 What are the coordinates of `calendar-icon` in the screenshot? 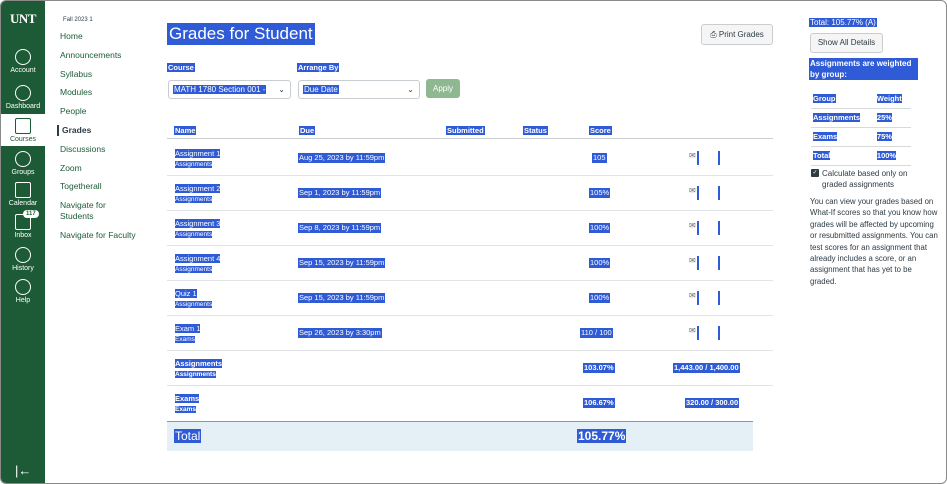 It's located at (23, 190).